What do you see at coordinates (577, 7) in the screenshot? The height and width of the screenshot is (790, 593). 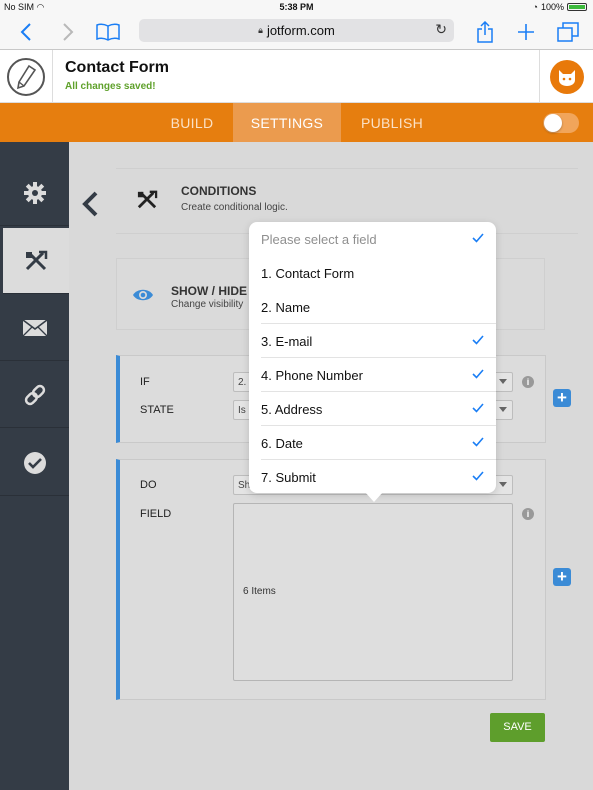 I see `battery-icon` at bounding box center [577, 7].